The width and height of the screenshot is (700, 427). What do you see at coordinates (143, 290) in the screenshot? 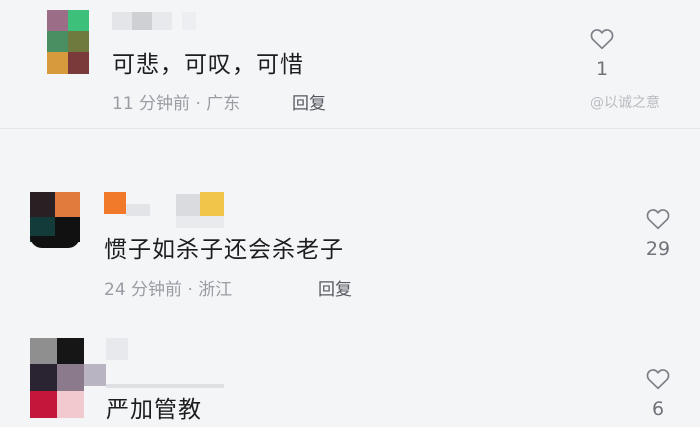
I see `comment-time: 24 分钟前` at bounding box center [143, 290].